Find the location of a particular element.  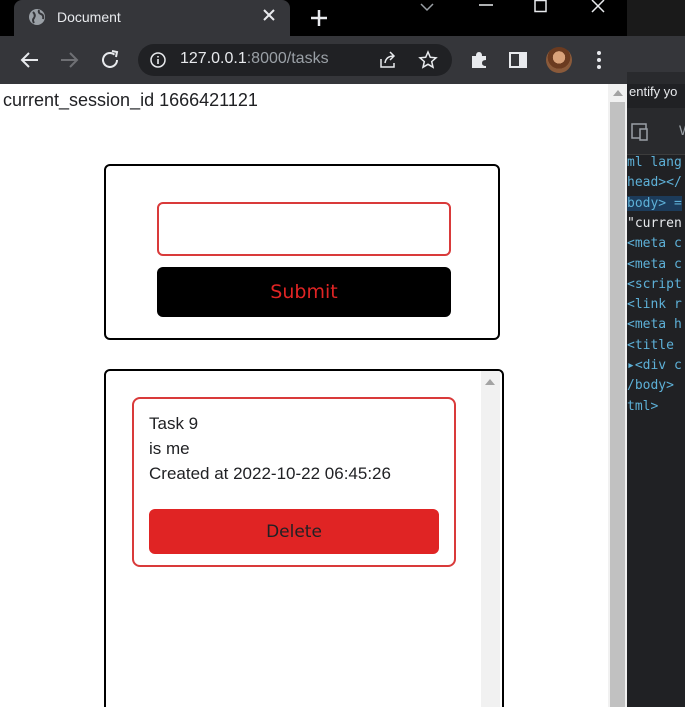

submit-button: Submit is located at coordinates (304, 292).